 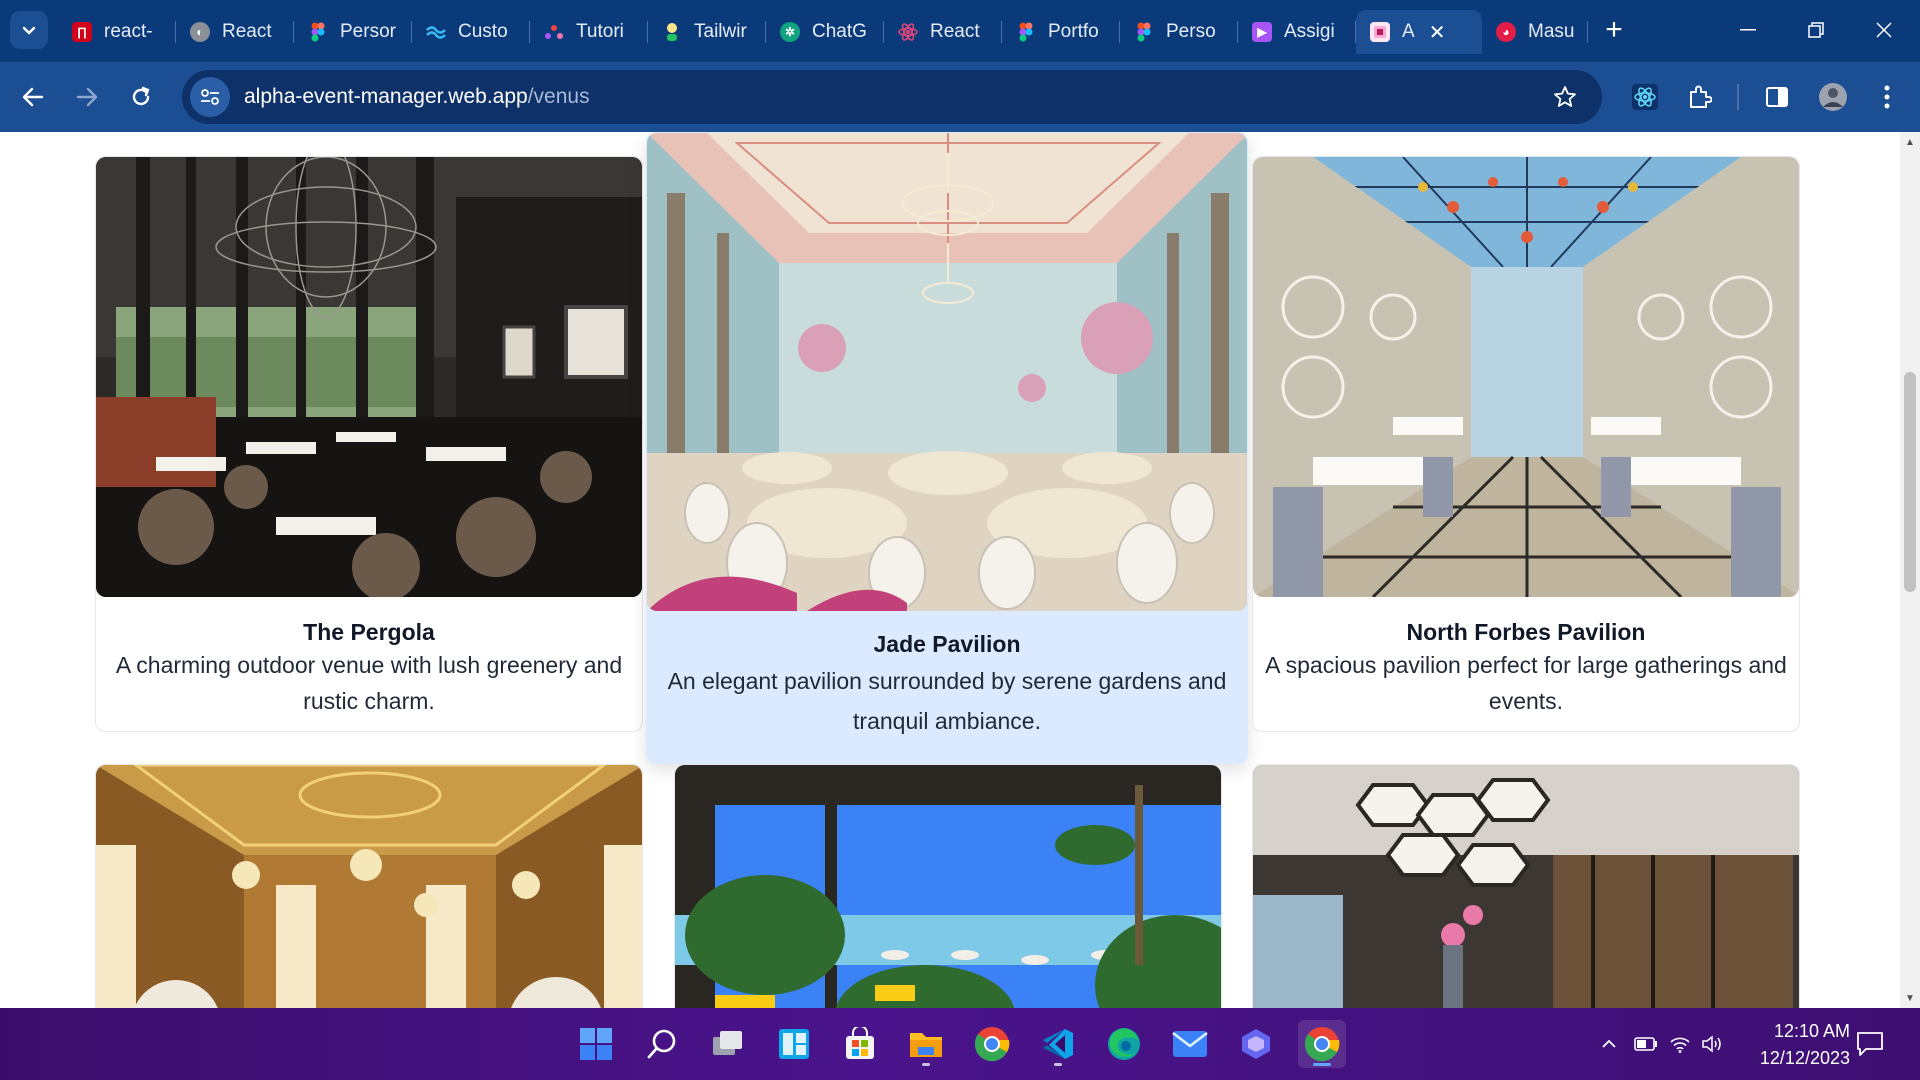 What do you see at coordinates (1887, 97) in the screenshot?
I see `kebab-menu-icon` at bounding box center [1887, 97].